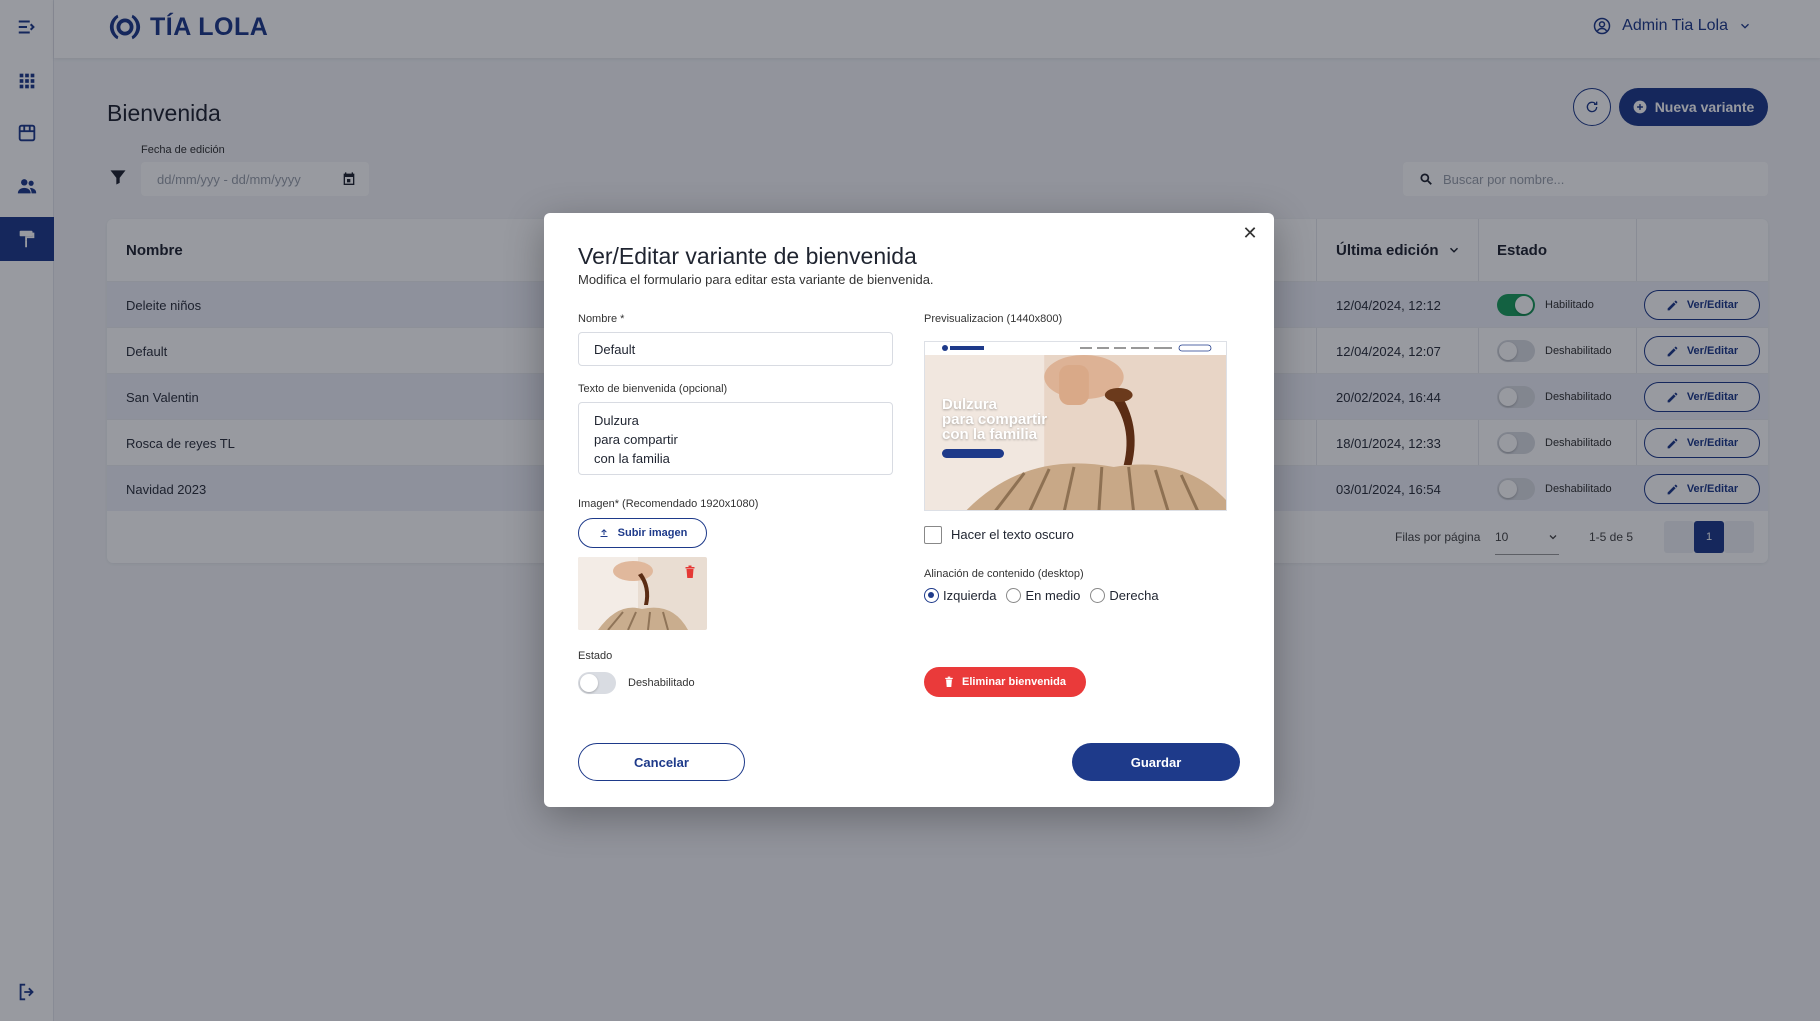  What do you see at coordinates (632, 458) in the screenshot?
I see `welcome-text-line: con la familia` at bounding box center [632, 458].